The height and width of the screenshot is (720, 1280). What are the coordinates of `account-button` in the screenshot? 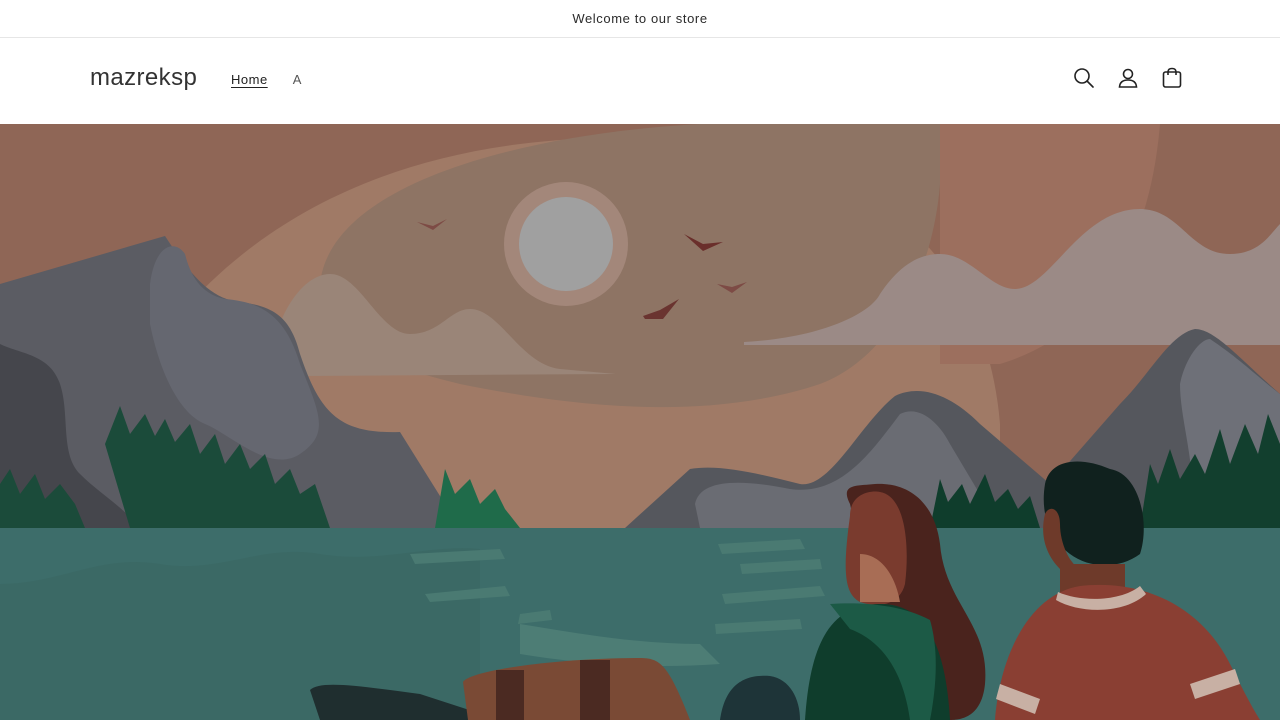 It's located at (1128, 80).